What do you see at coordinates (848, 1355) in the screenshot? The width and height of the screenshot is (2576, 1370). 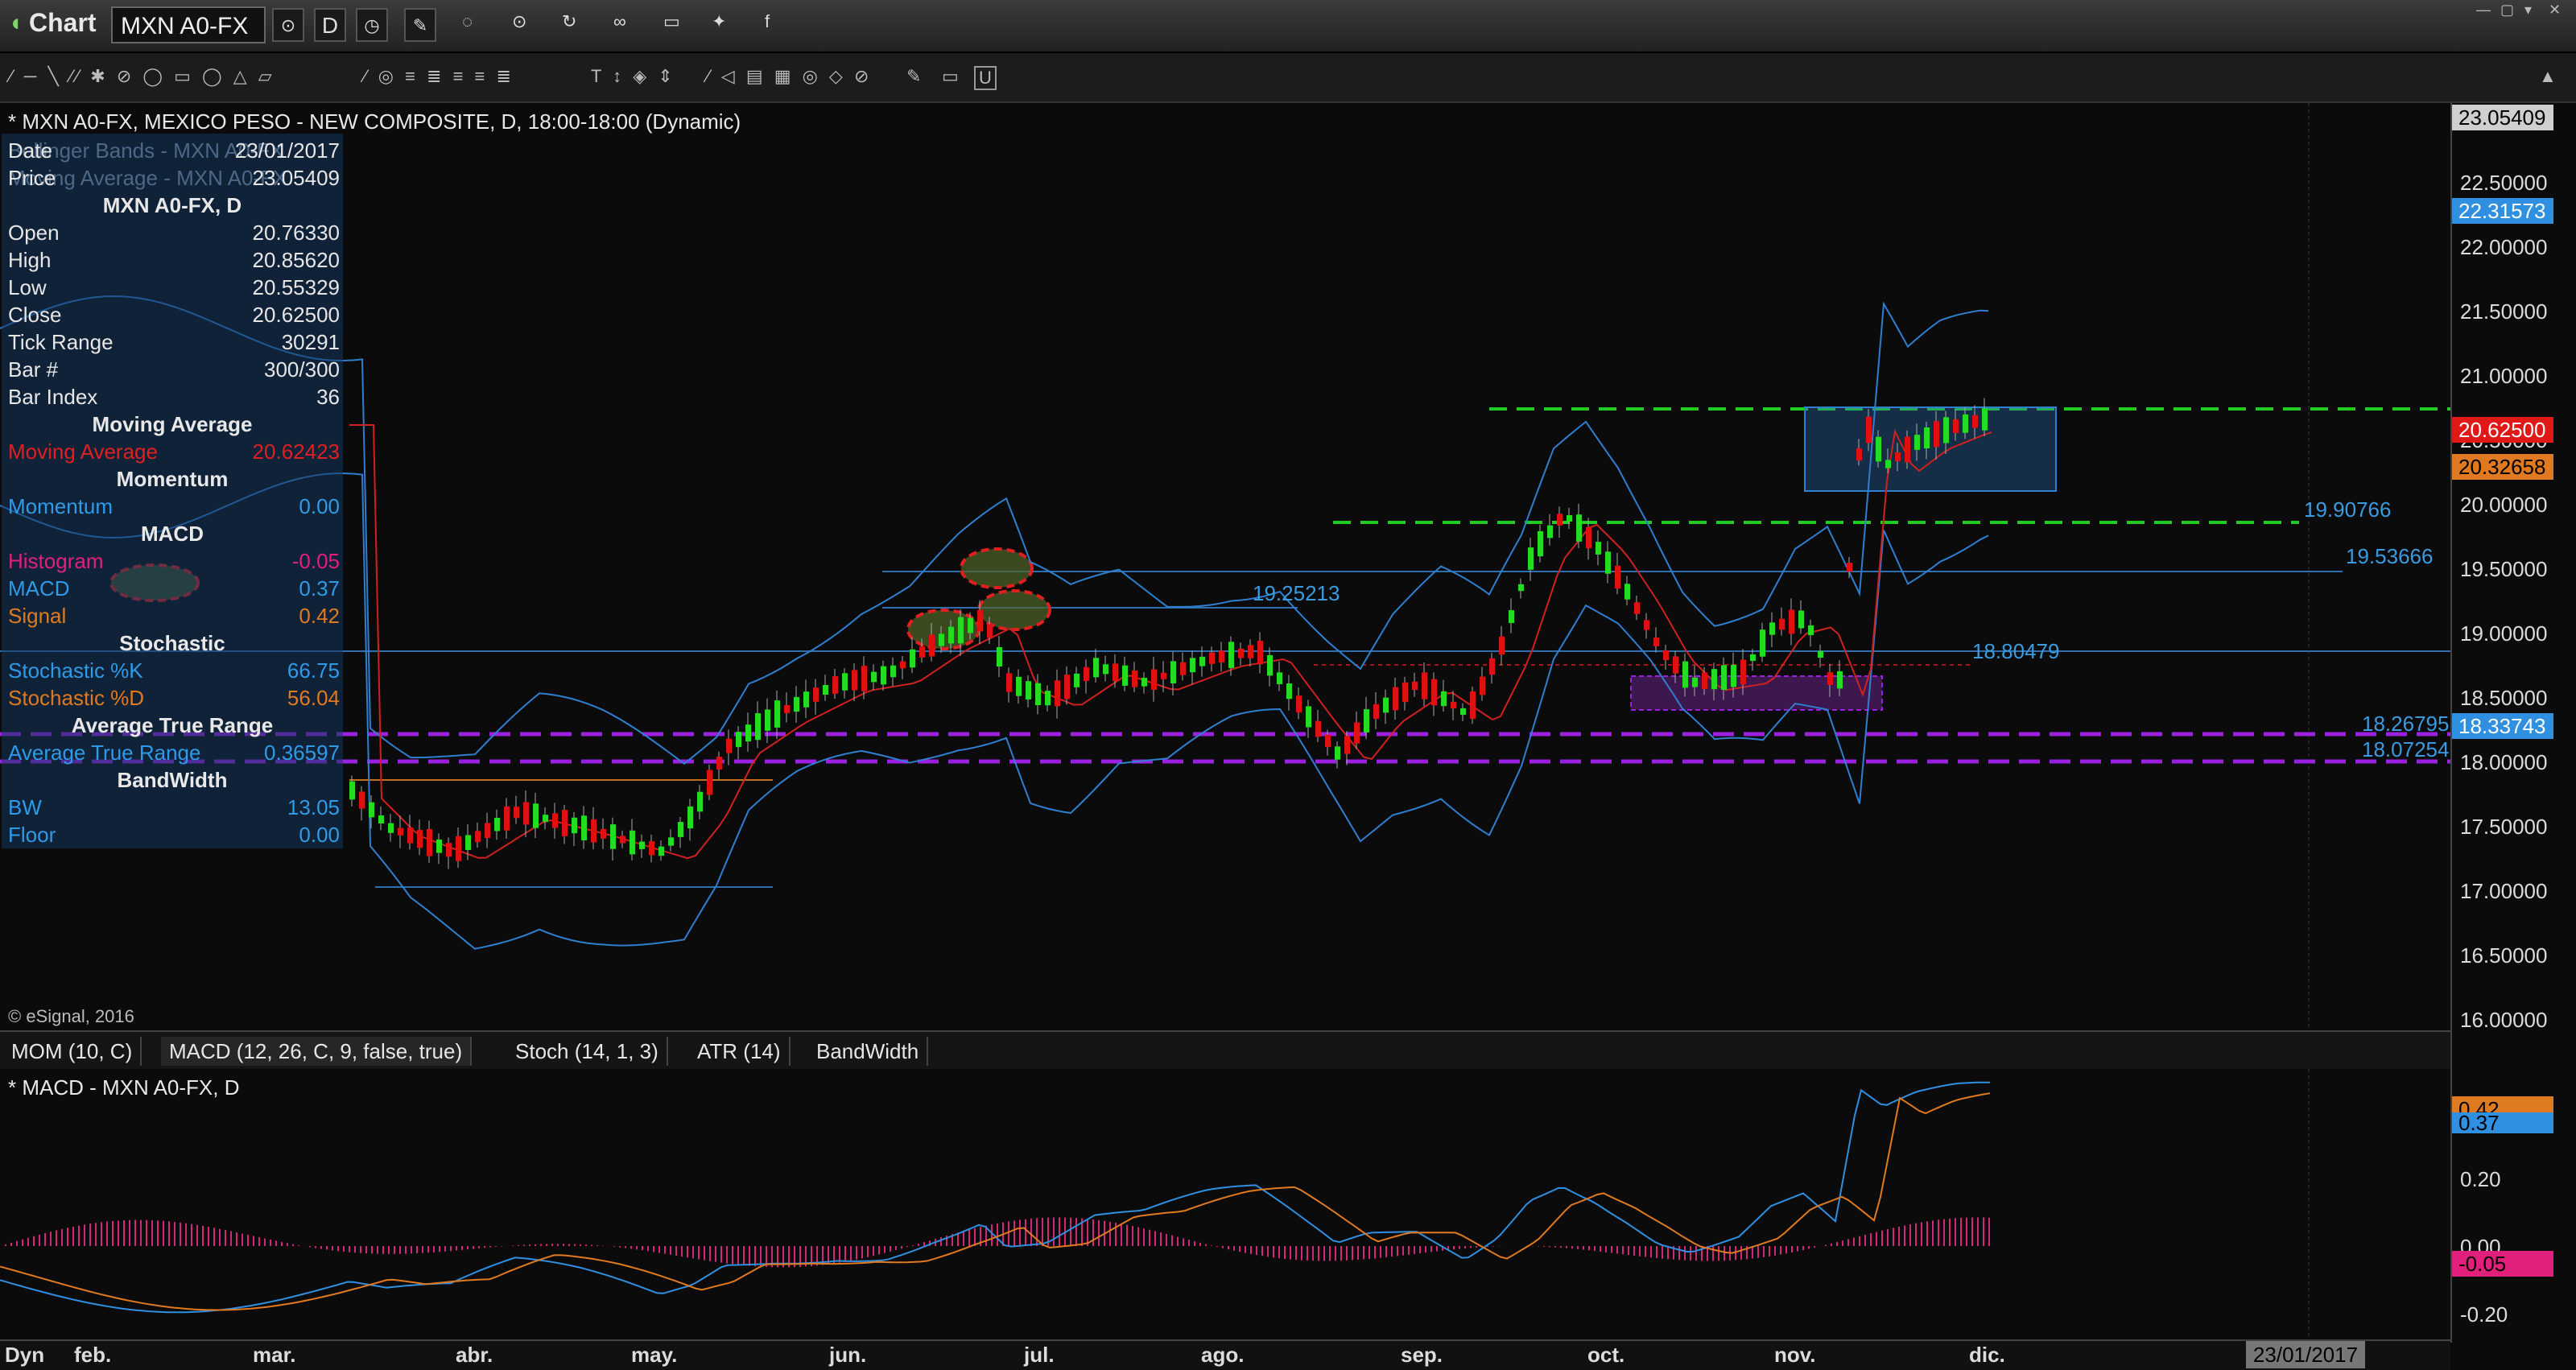 I see `month-label: jun.` at bounding box center [848, 1355].